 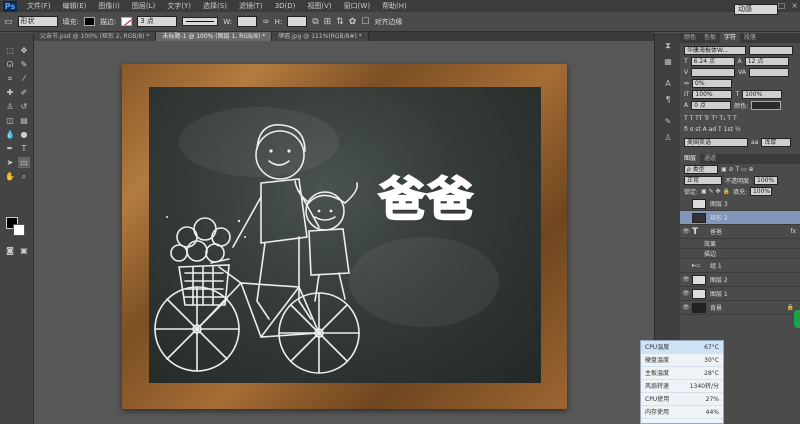 What do you see at coordinates (740, 280) in the screenshot?
I see `layer-row: 👁 图层 2` at bounding box center [740, 280].